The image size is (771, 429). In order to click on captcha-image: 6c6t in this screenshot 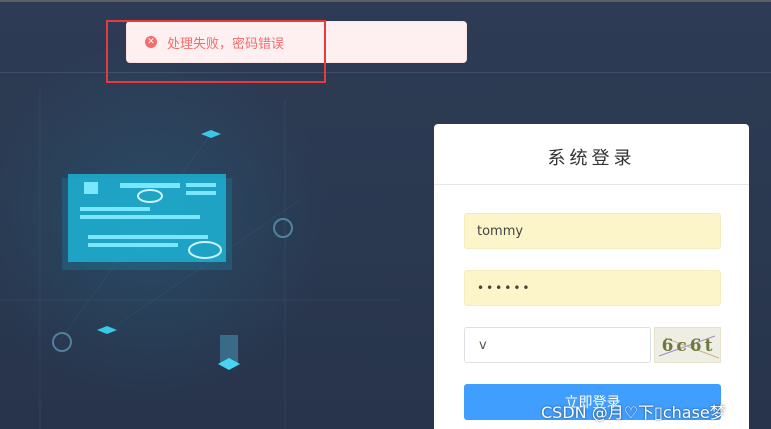, I will do `click(687, 345)`.